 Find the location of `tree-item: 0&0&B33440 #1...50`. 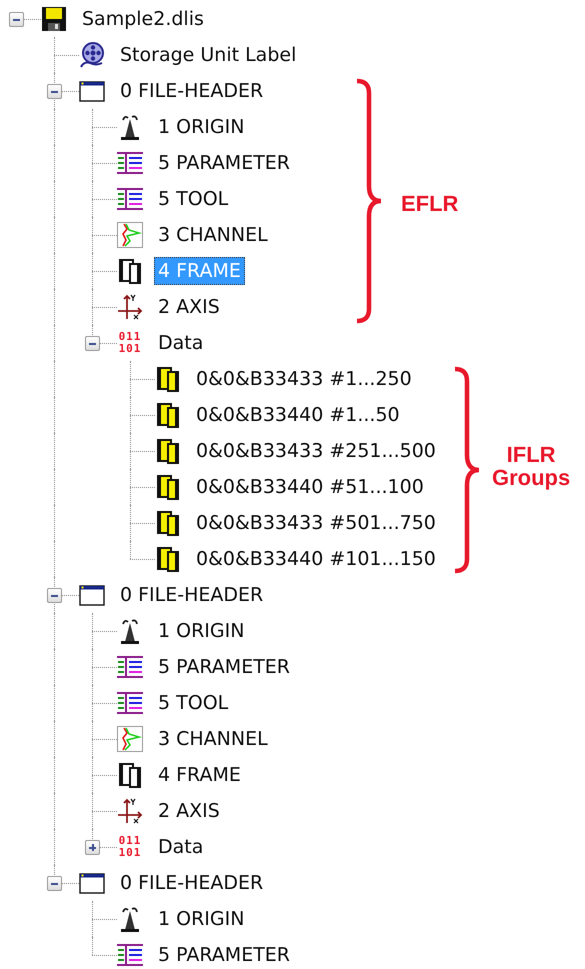

tree-item: 0&0&B33440 #1...50 is located at coordinates (298, 415).